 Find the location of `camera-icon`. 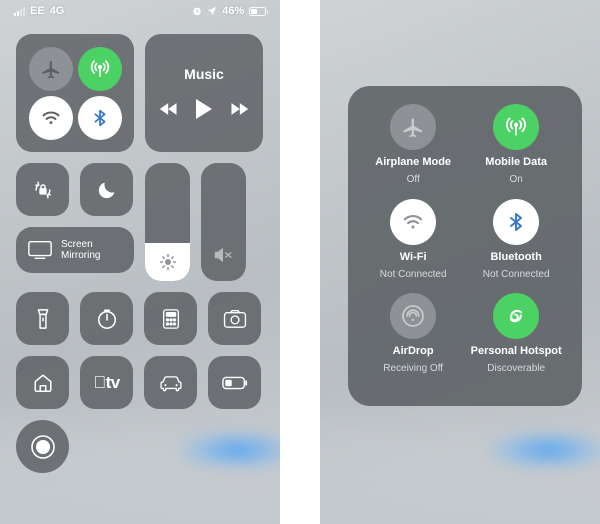

camera-icon is located at coordinates (234, 318).